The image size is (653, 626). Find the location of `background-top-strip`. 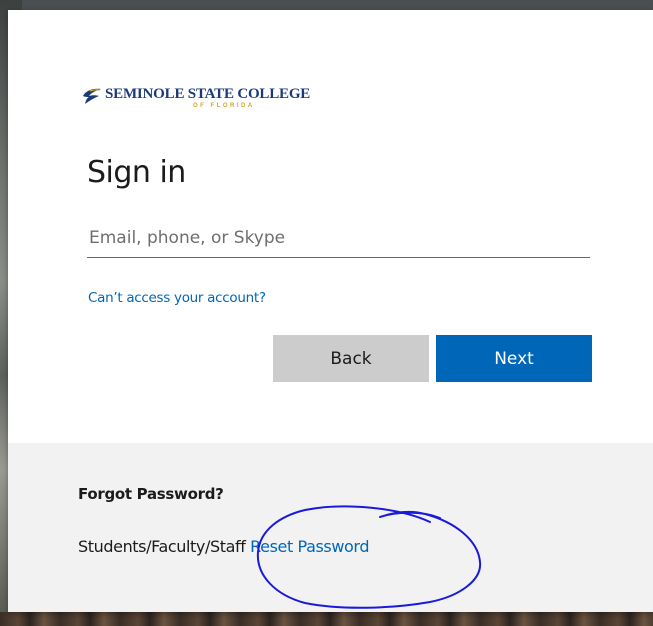

background-top-strip is located at coordinates (326, 5).